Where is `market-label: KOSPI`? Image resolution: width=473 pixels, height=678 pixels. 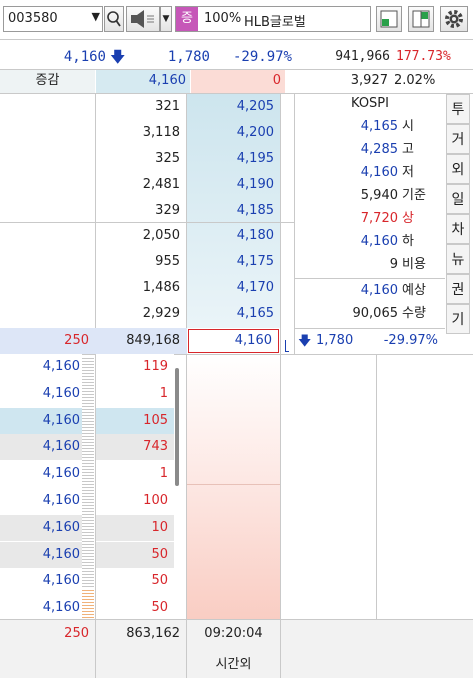
market-label: KOSPI is located at coordinates (370, 103).